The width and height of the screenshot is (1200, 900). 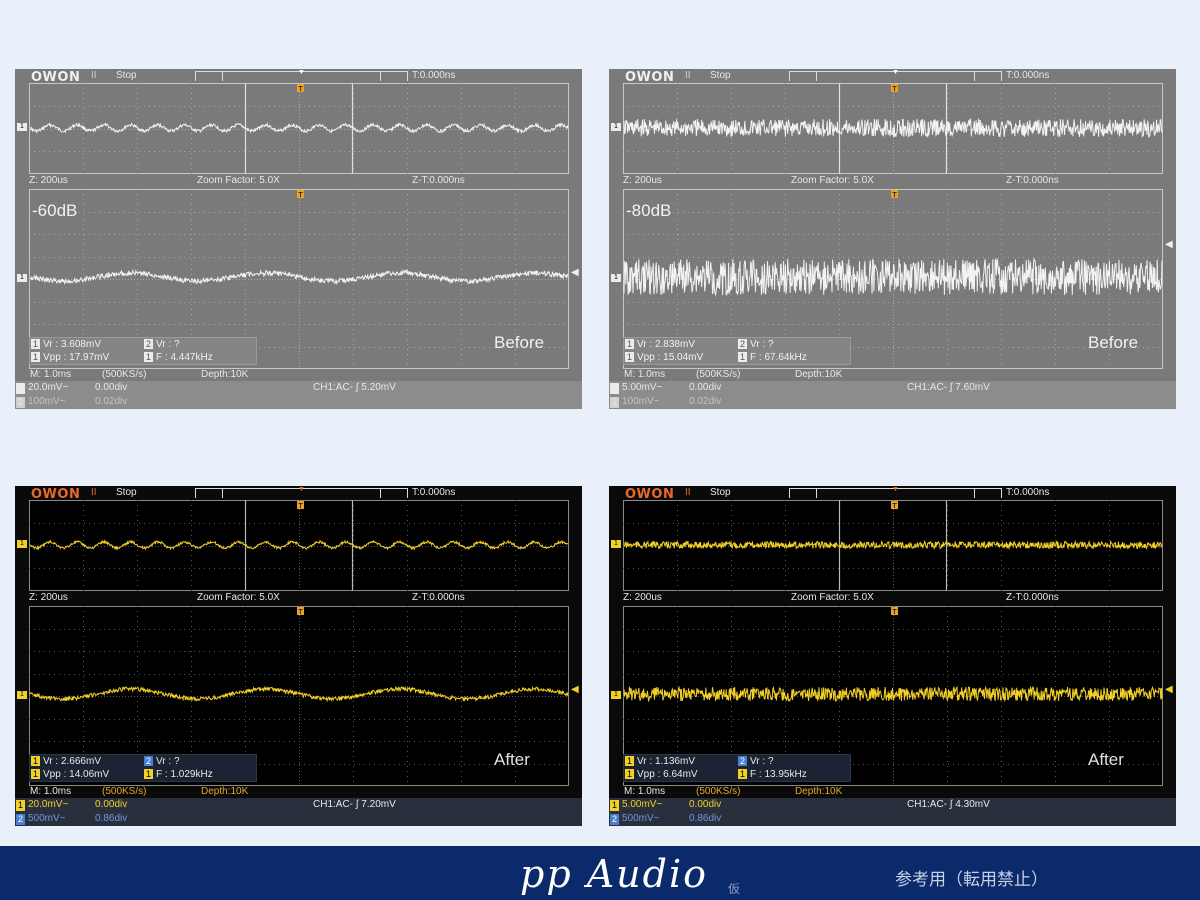 What do you see at coordinates (1106, 759) in the screenshot?
I see `stage-label: After` at bounding box center [1106, 759].